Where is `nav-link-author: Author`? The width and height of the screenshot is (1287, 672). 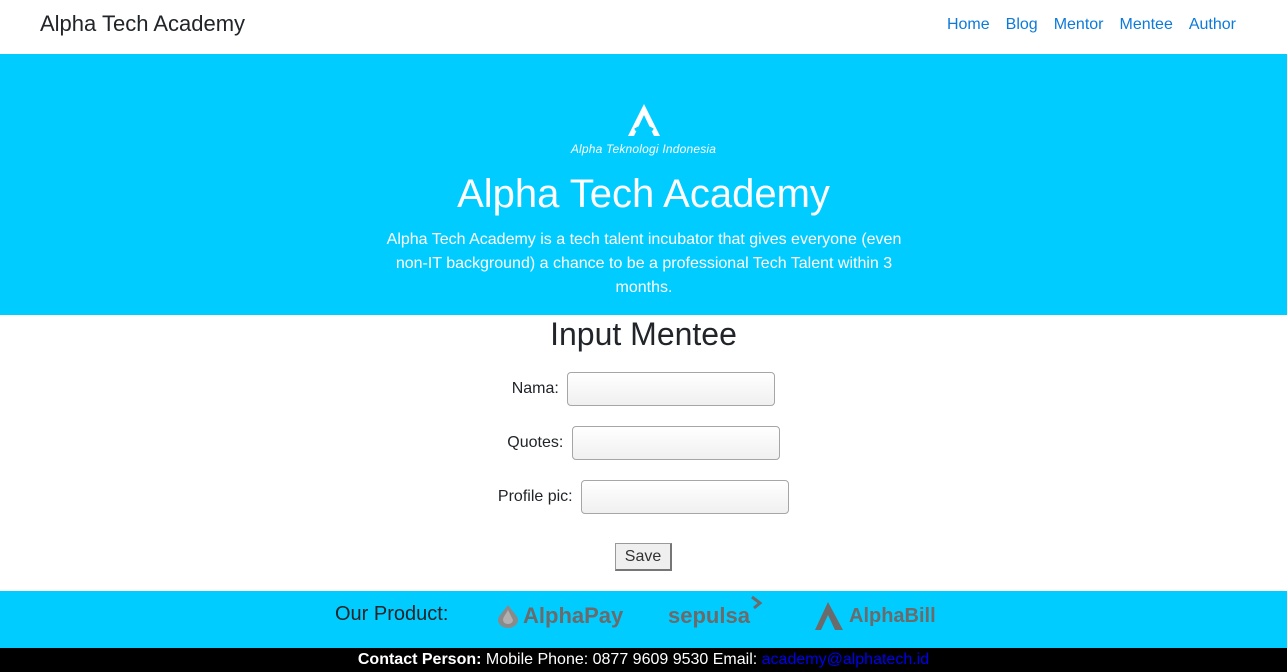
nav-link-author: Author is located at coordinates (1212, 25).